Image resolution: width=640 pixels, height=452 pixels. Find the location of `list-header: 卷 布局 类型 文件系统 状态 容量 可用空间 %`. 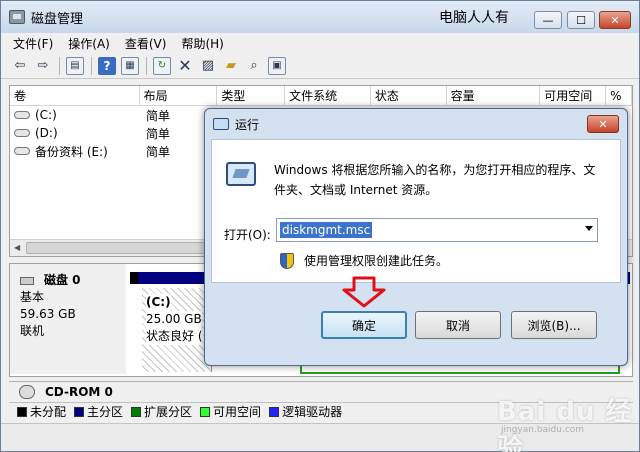

list-header: 卷 布局 类型 文件系统 状态 容量 可用空间 % is located at coordinates (321, 96).